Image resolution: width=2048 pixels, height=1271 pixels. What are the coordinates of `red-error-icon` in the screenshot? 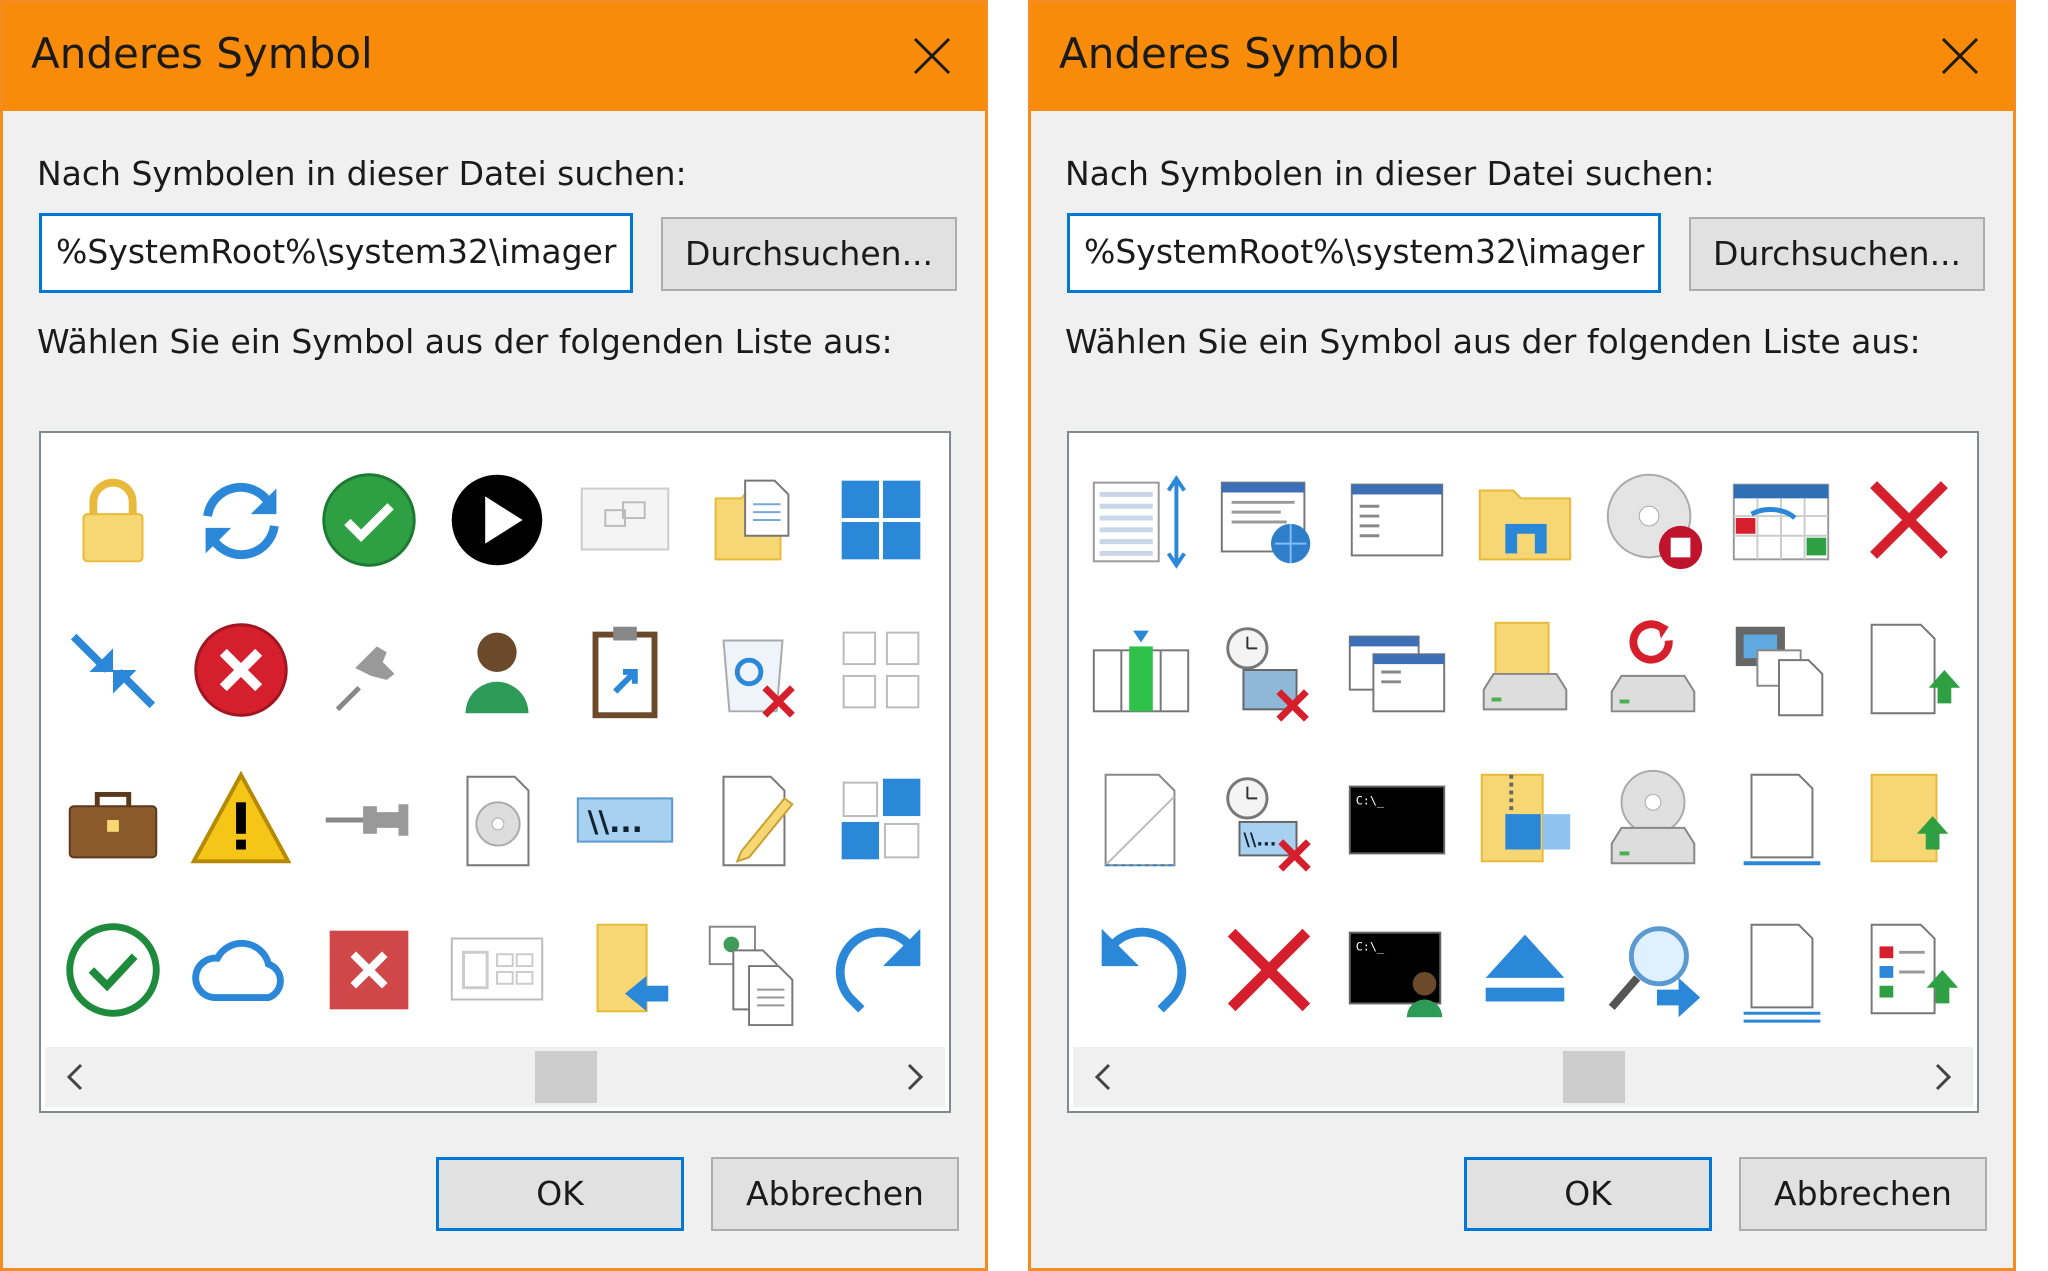 It's located at (241, 670).